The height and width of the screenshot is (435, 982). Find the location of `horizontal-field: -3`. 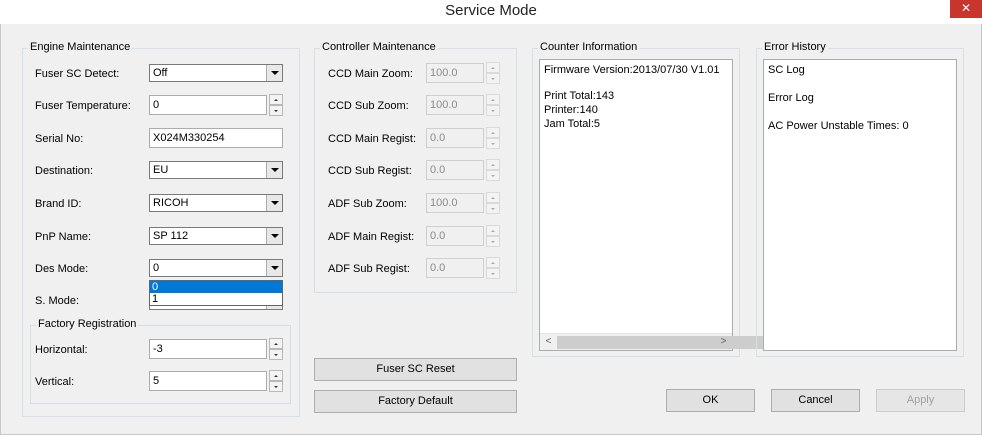

horizontal-field: -3 is located at coordinates (208, 349).